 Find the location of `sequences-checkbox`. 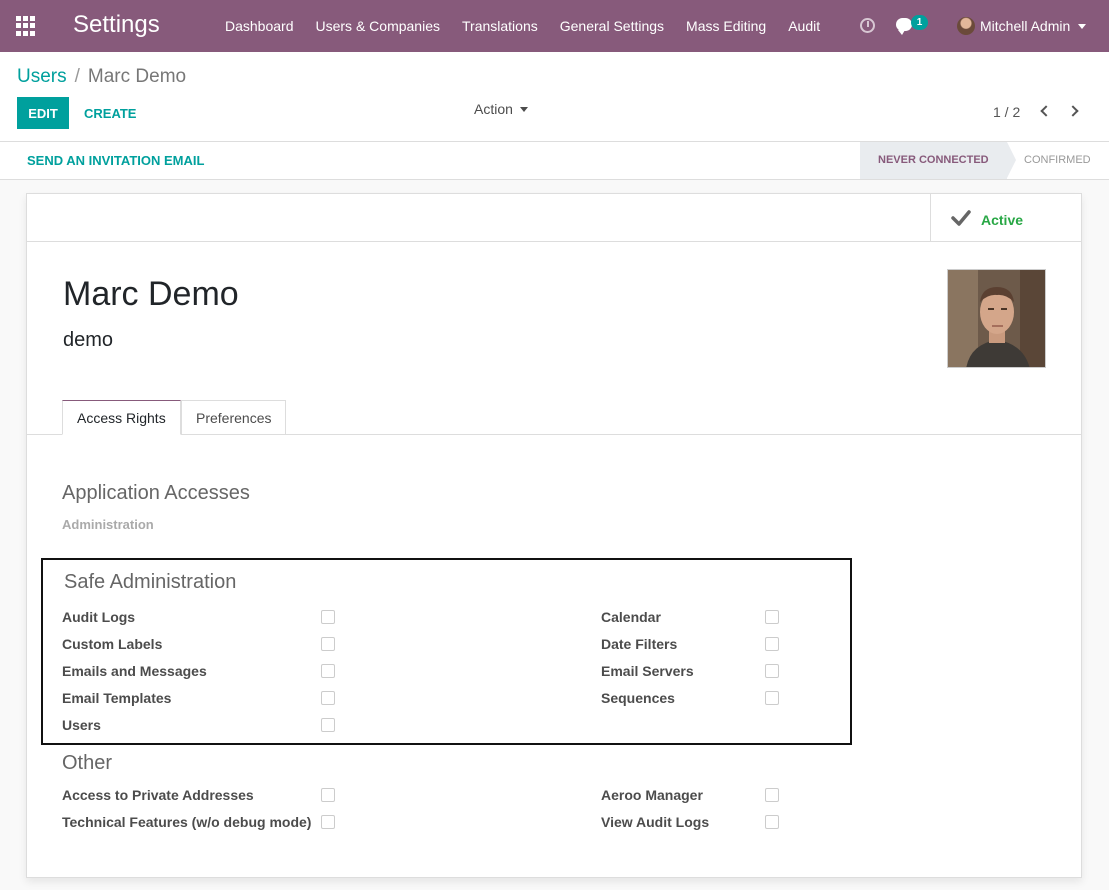

sequences-checkbox is located at coordinates (772, 698).